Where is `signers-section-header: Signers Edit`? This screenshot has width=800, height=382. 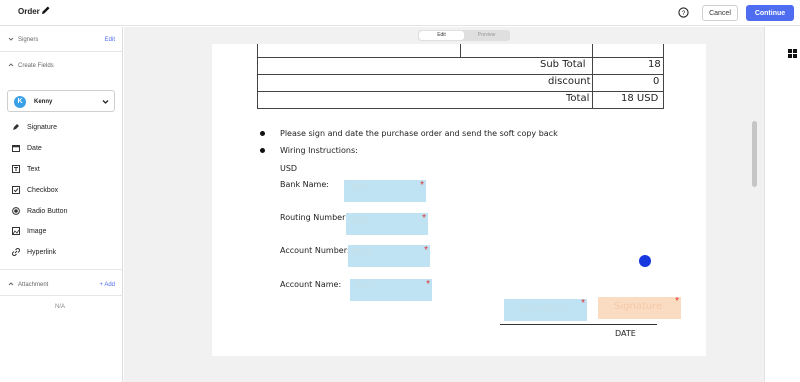
signers-section-header: Signers Edit is located at coordinates (61, 40).